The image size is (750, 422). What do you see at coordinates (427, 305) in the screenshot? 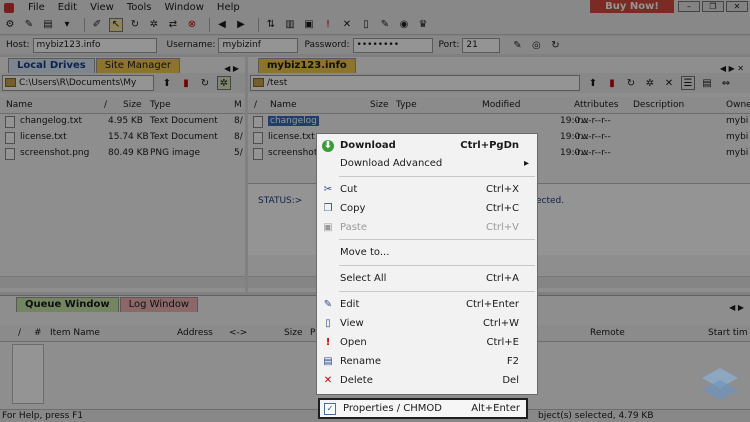
I see `menu-item-edit: ✎ Edit Ctrl+Enter` at bounding box center [427, 305].